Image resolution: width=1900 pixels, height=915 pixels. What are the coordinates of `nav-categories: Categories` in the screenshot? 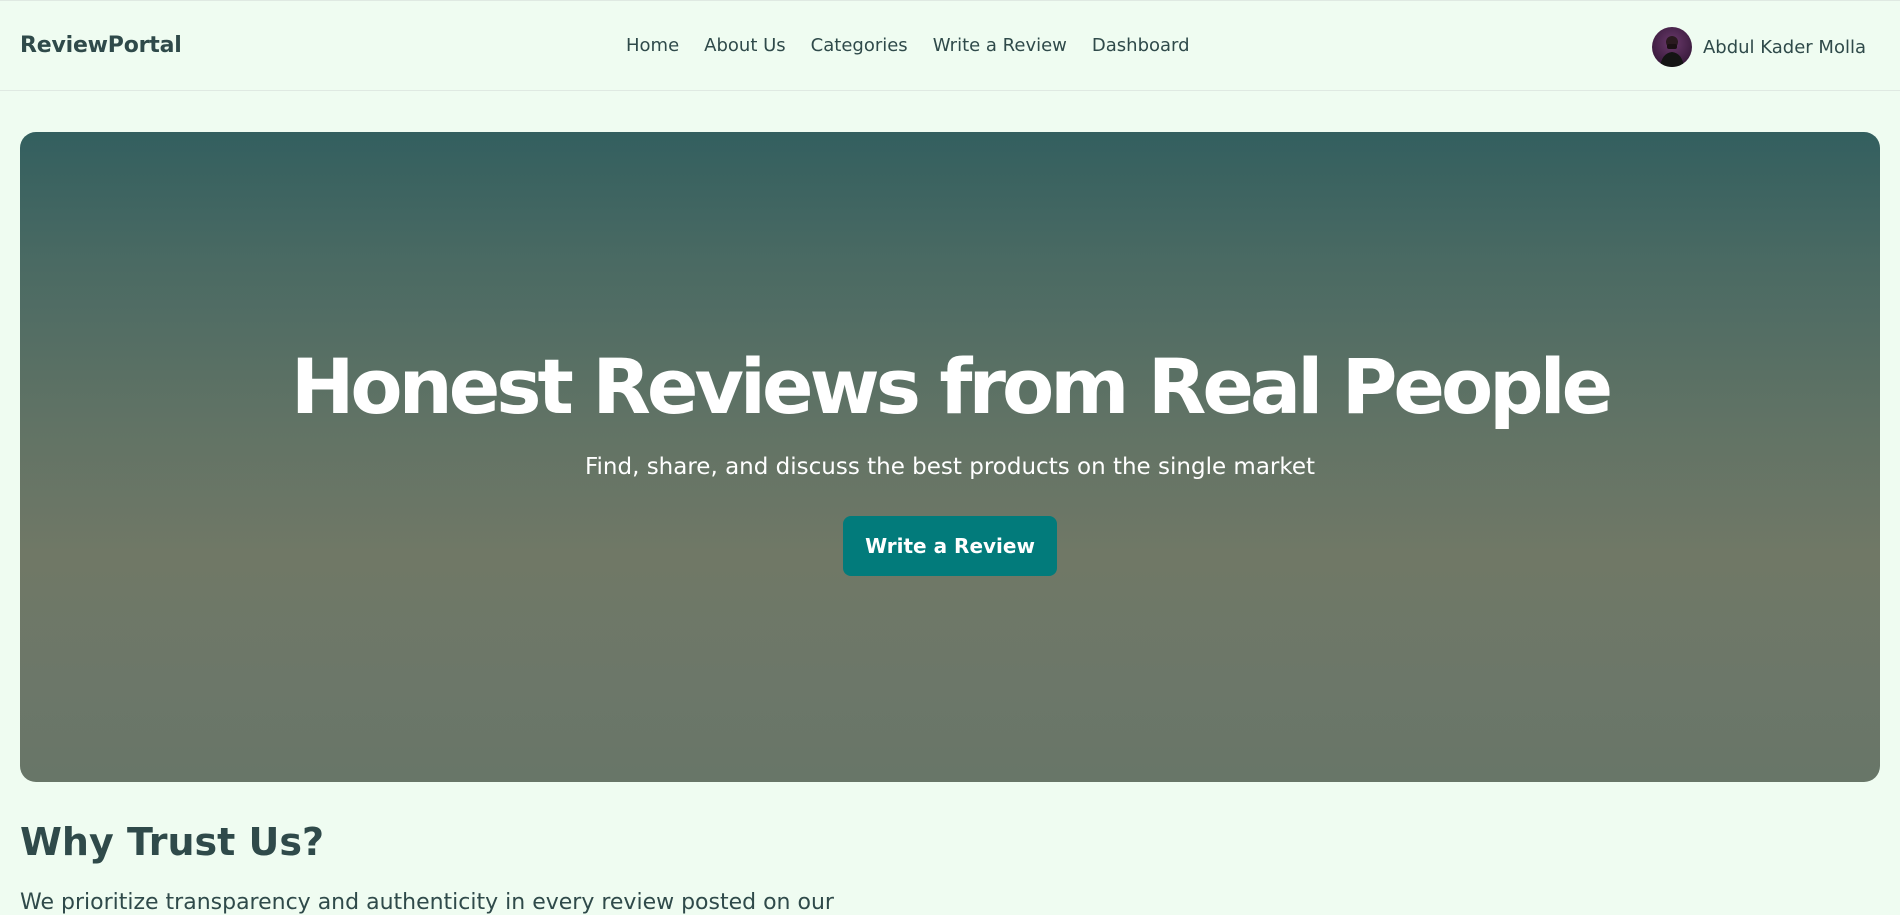 It's located at (859, 45).